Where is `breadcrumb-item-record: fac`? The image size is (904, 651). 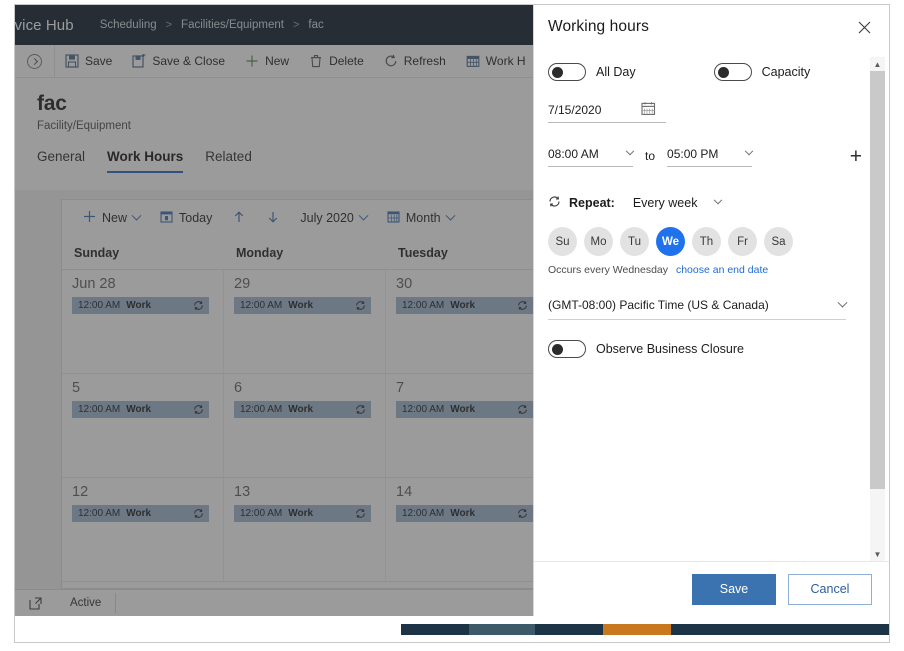
breadcrumb-item-record: fac is located at coordinates (315, 25).